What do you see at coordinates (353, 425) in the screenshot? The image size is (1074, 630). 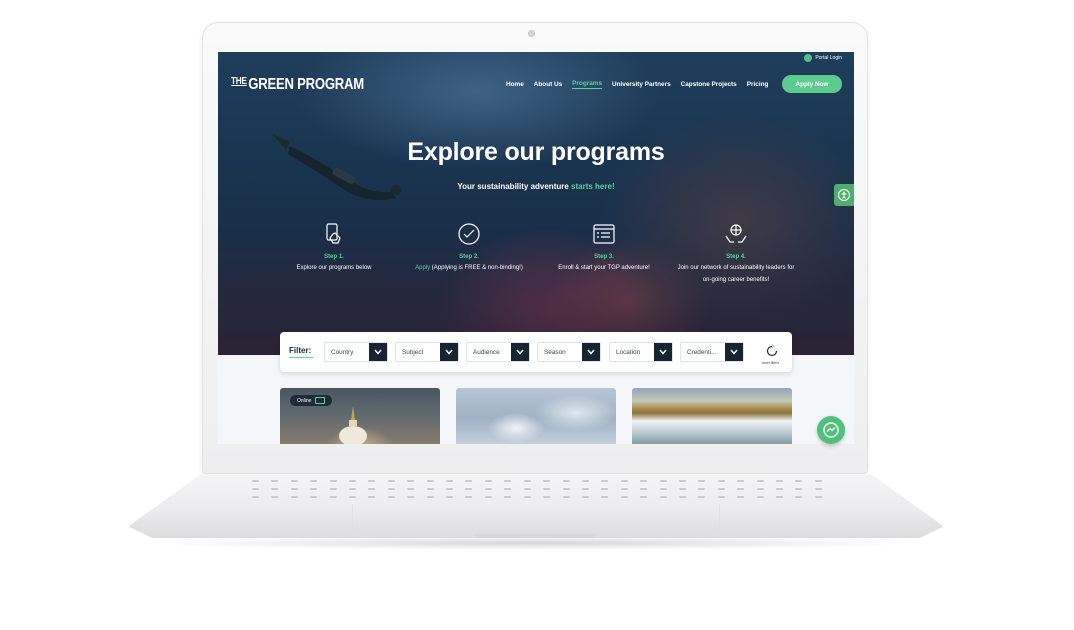 I see `stupa-image` at bounding box center [353, 425].